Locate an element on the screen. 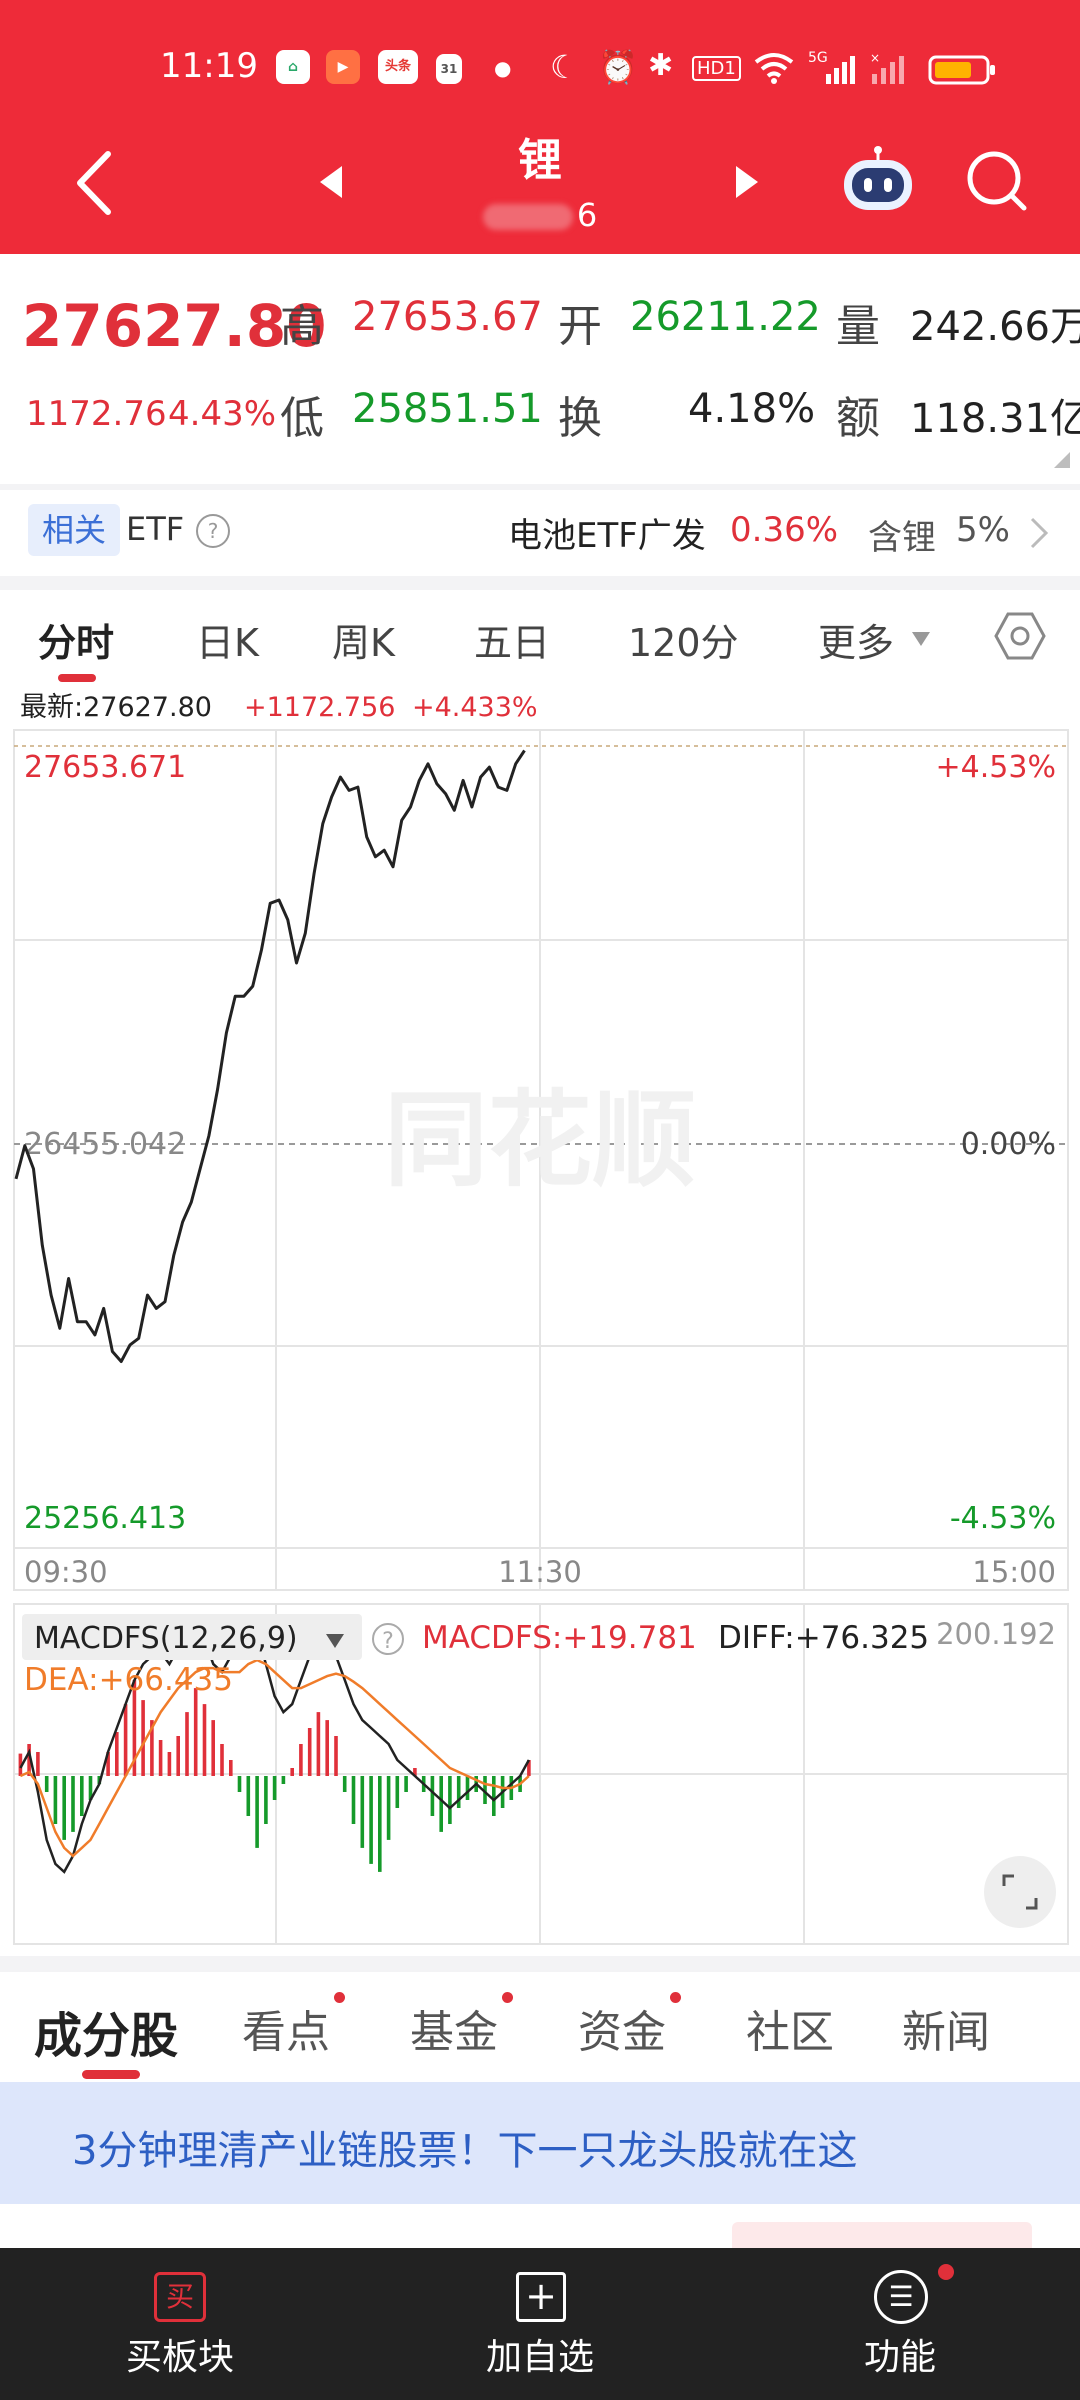 Image resolution: width=1080 pixels, height=2400 pixels. x-label-close: 15:00 is located at coordinates (1014, 1572).